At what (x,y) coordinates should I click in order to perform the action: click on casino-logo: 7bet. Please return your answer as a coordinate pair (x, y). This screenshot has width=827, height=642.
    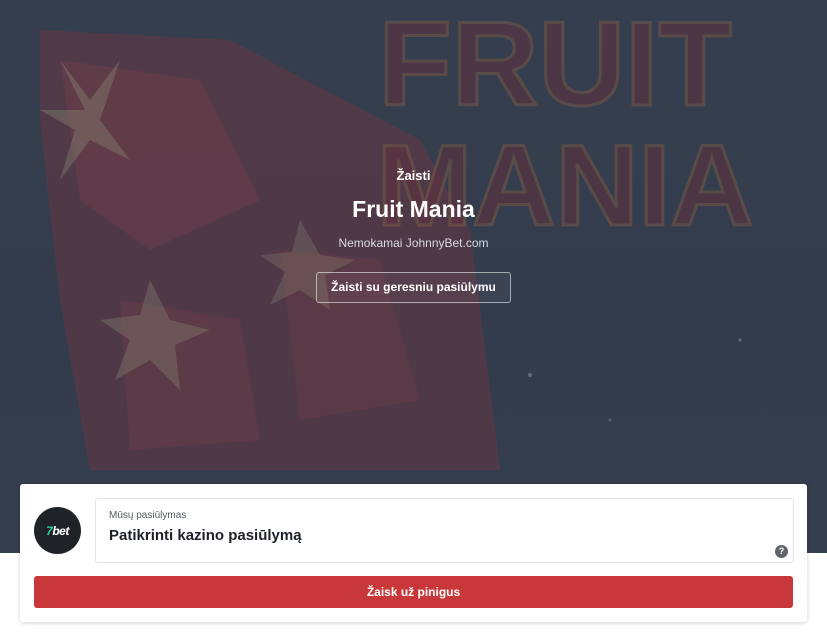
    Looking at the image, I should click on (57, 530).